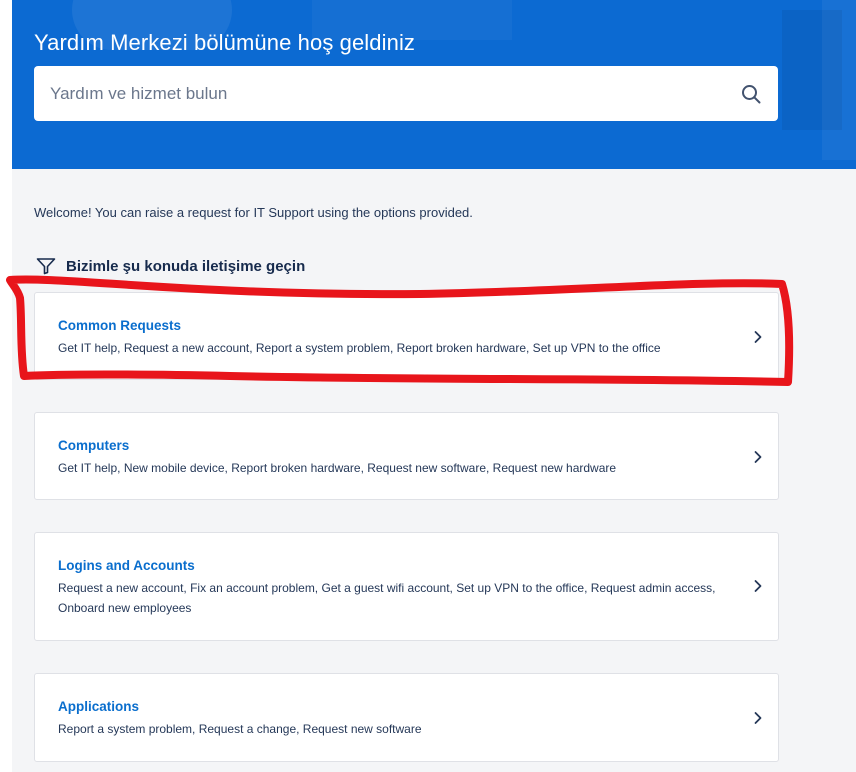 Image resolution: width=856 pixels, height=772 pixels. What do you see at coordinates (751, 94) in the screenshot?
I see `search-icon` at bounding box center [751, 94].